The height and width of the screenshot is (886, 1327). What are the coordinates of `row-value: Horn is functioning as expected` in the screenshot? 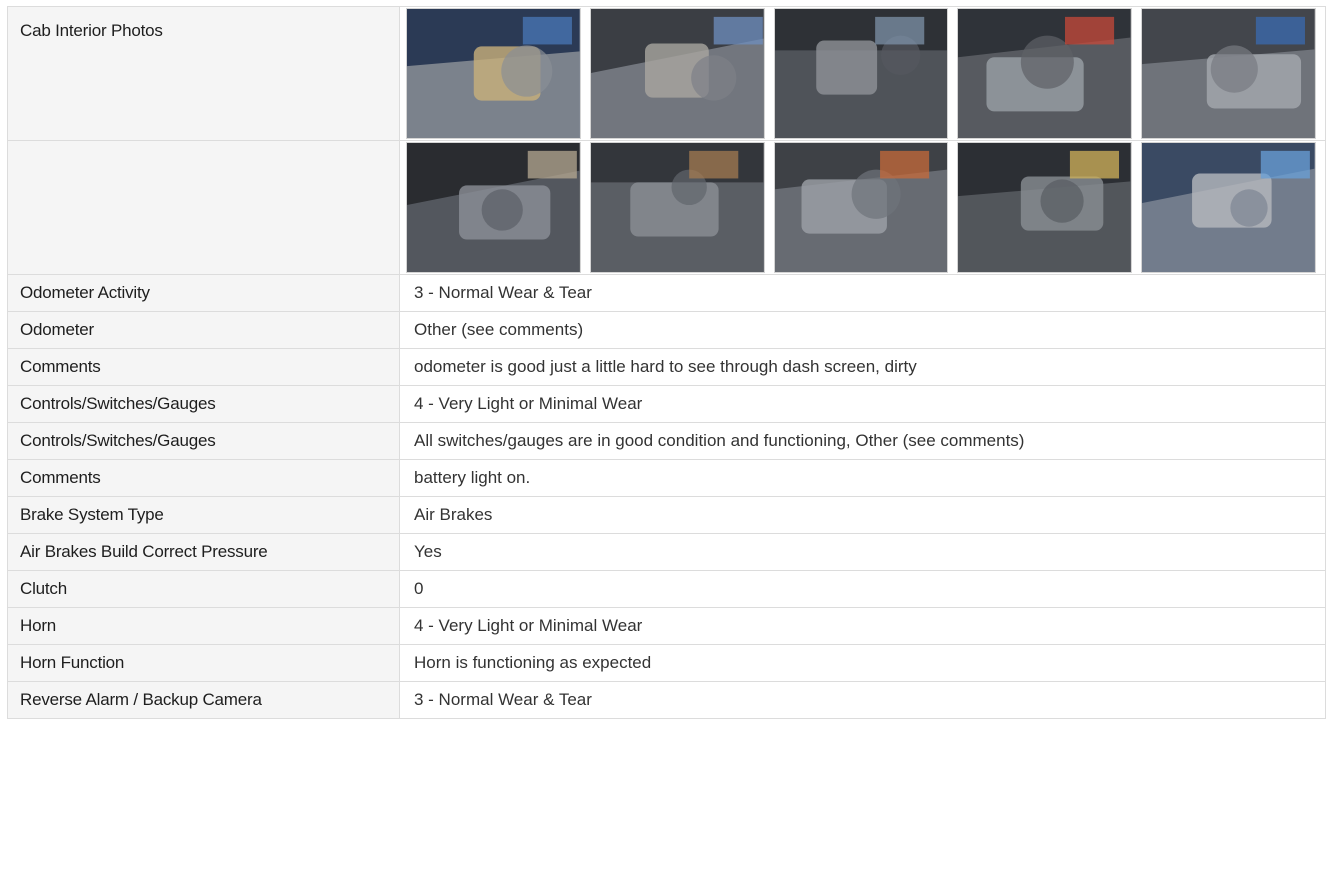 It's located at (862, 663).